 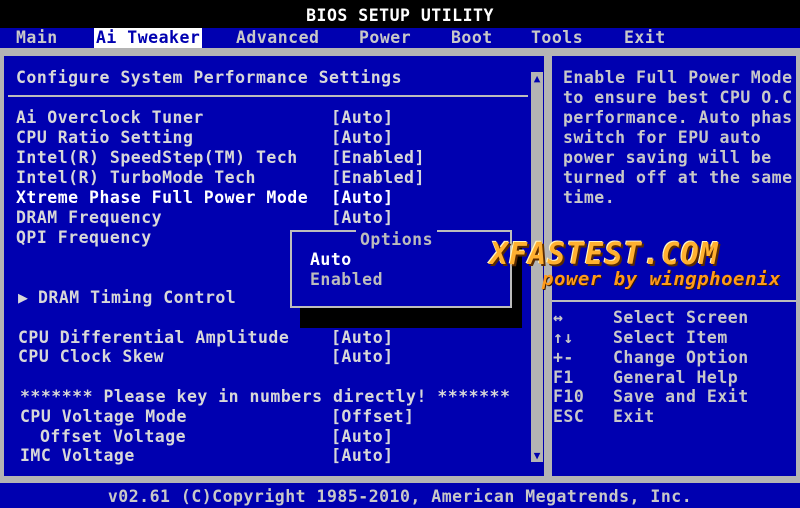 I want to click on submenu-dram-timing: DRAM Timing Control, so click(x=137, y=298).